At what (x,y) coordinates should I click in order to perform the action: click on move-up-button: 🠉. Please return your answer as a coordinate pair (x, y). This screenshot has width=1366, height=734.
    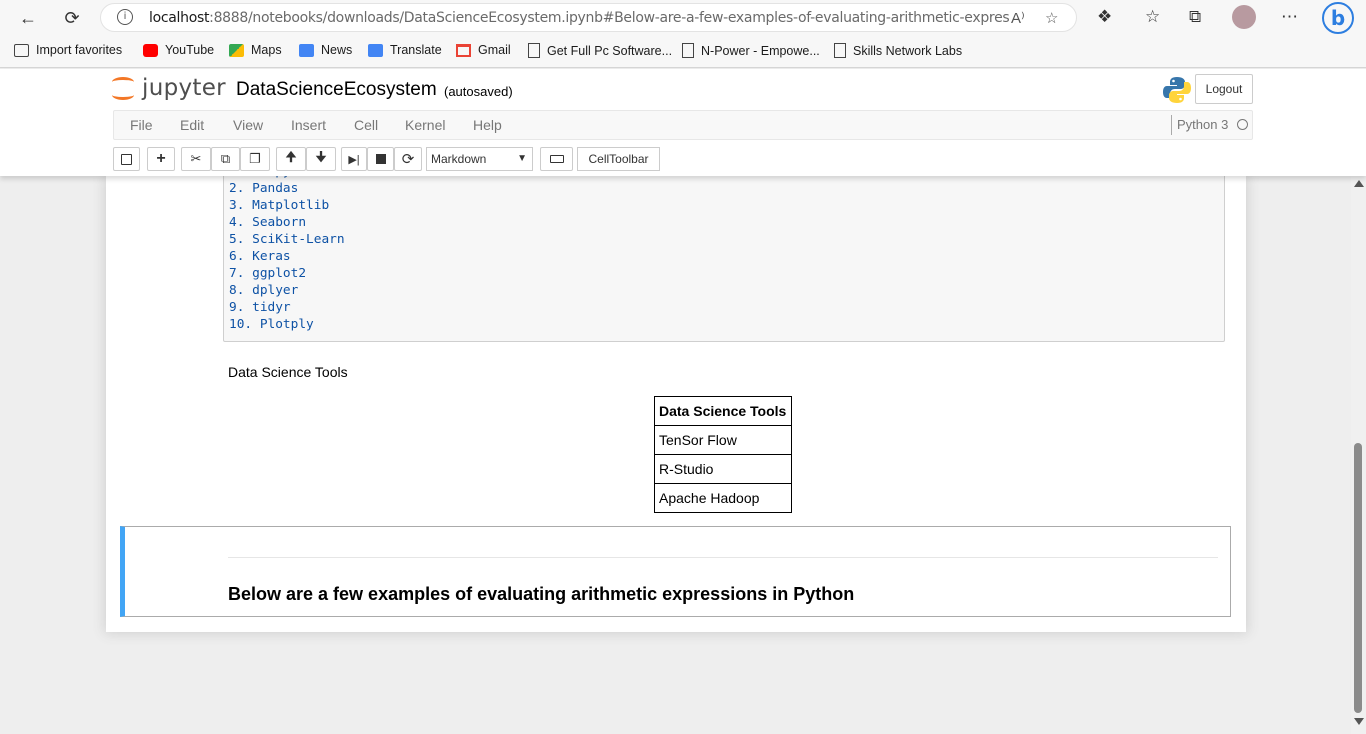
    Looking at the image, I should click on (291, 159).